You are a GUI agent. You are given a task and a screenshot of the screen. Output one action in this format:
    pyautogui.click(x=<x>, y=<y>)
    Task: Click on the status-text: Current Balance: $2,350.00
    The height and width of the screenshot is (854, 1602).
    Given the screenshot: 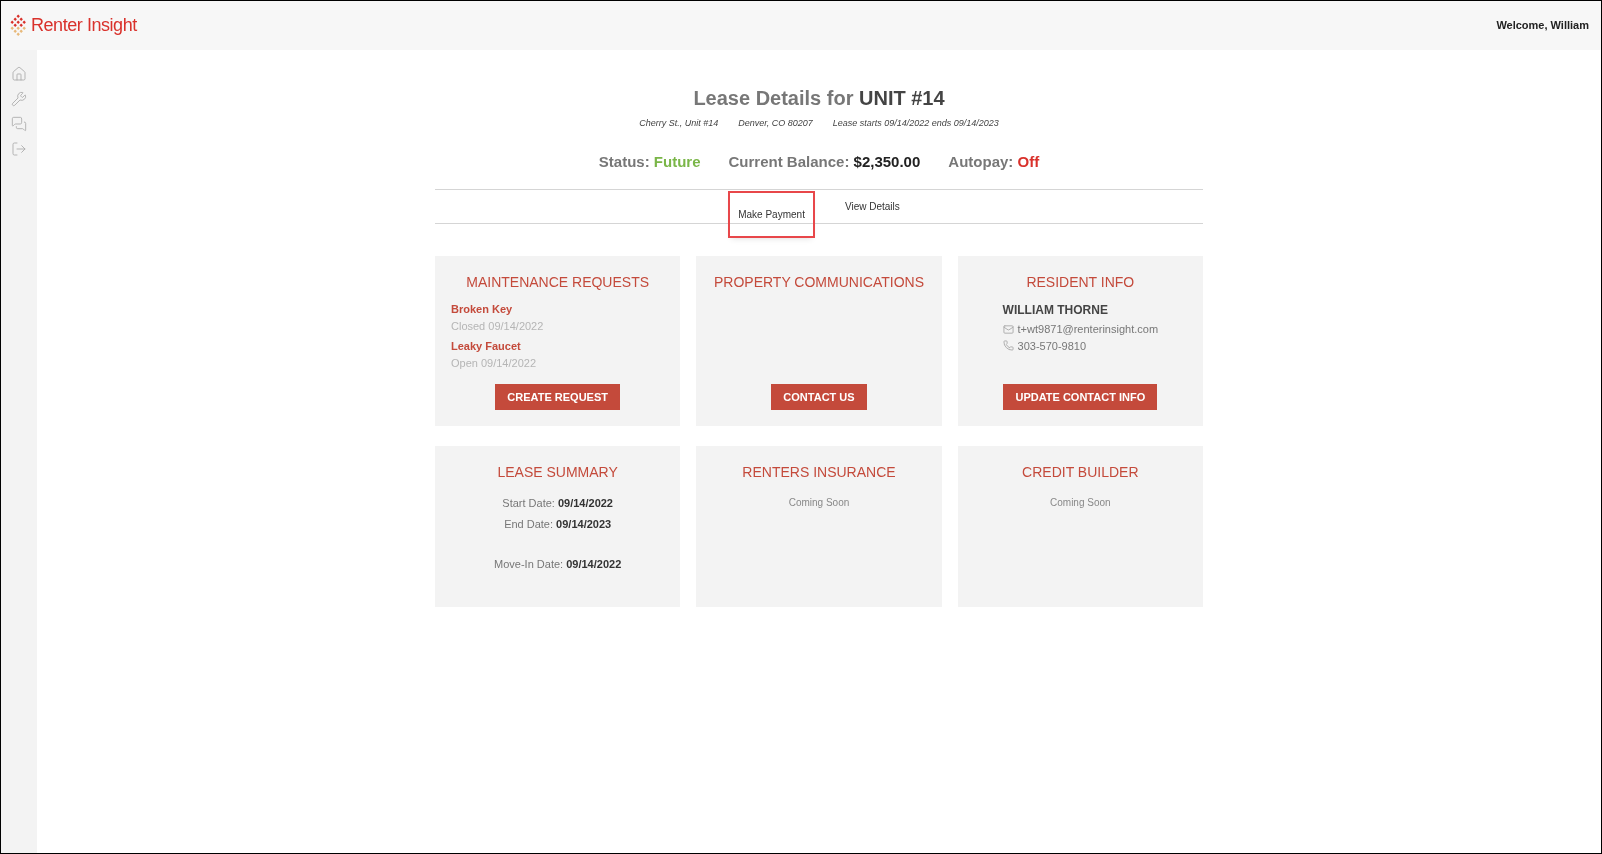 What is the action you would take?
    pyautogui.click(x=824, y=161)
    